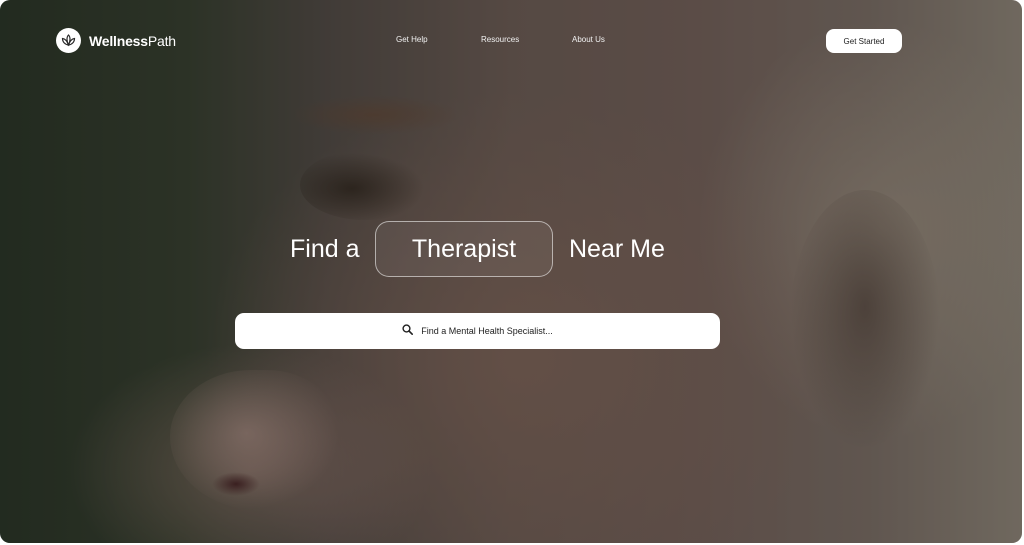 This screenshot has height=545, width=1024. I want to click on hero-headline: Find a Therapist Near Me, so click(511, 249).